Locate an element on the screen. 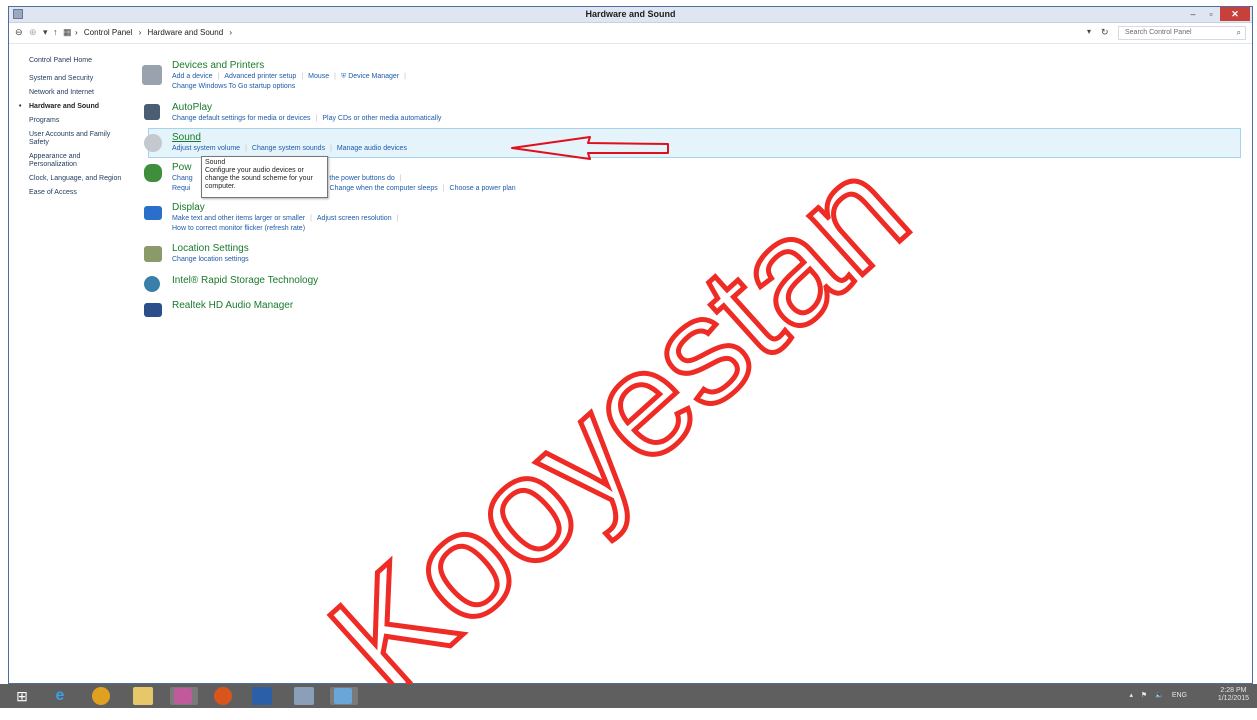 Image resolution: width=1257 pixels, height=720 pixels. window-title: Hardware and Sound is located at coordinates (630, 14).